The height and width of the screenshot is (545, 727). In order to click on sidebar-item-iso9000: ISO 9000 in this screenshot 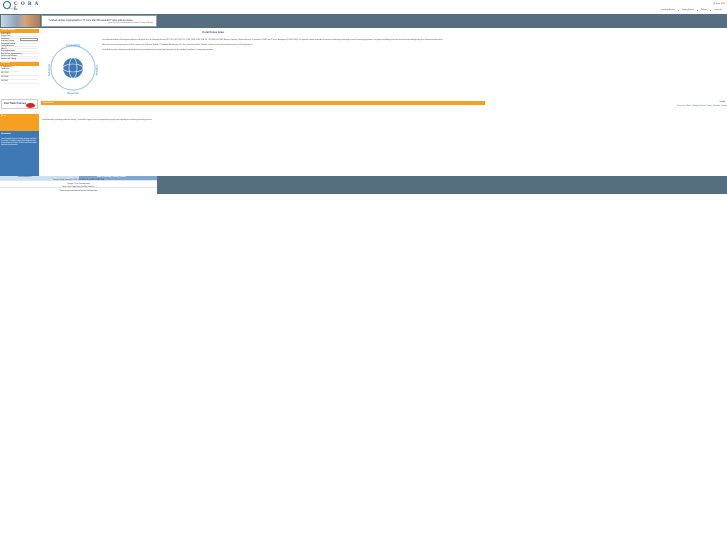, I will do `click(19, 82)`.